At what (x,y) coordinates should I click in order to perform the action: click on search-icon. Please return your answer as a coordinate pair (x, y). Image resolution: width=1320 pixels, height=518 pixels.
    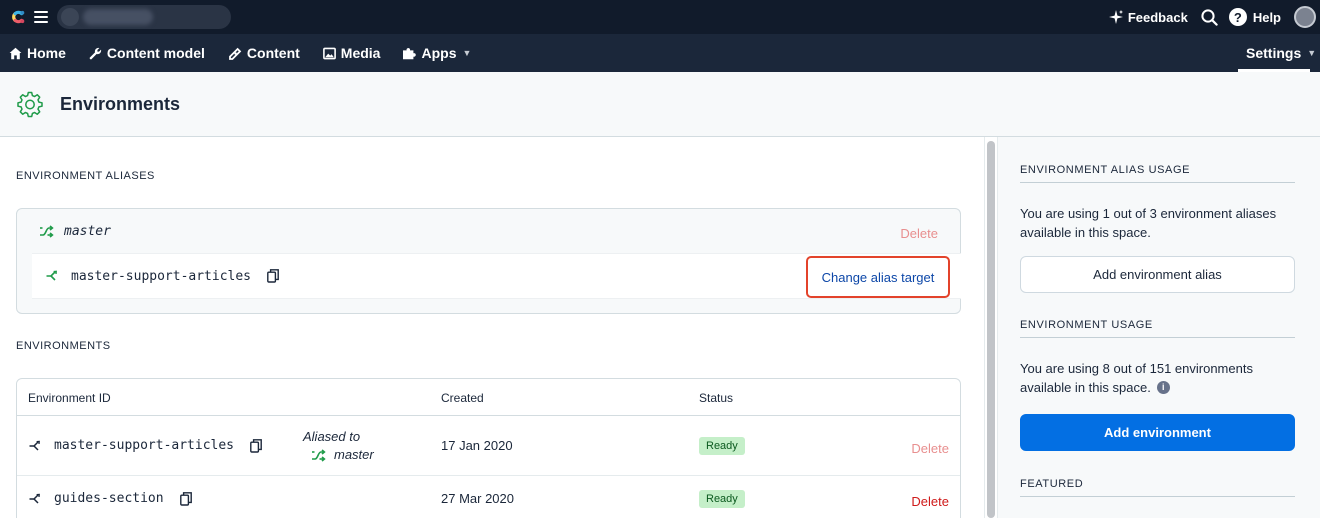
    Looking at the image, I should click on (1209, 17).